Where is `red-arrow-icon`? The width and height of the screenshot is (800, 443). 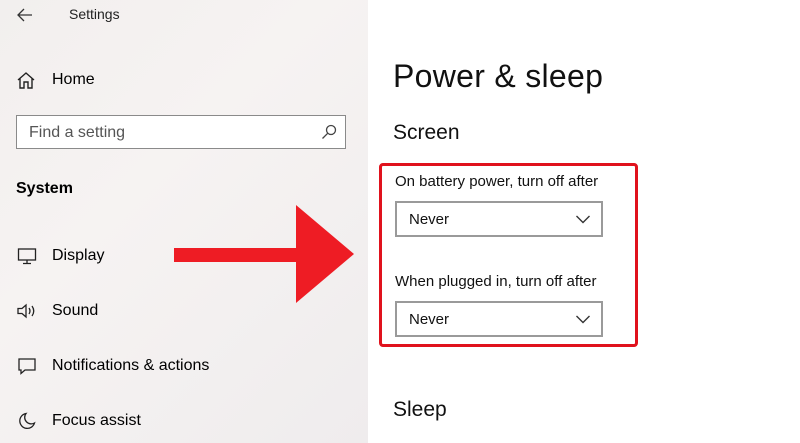
red-arrow-icon is located at coordinates (264, 254).